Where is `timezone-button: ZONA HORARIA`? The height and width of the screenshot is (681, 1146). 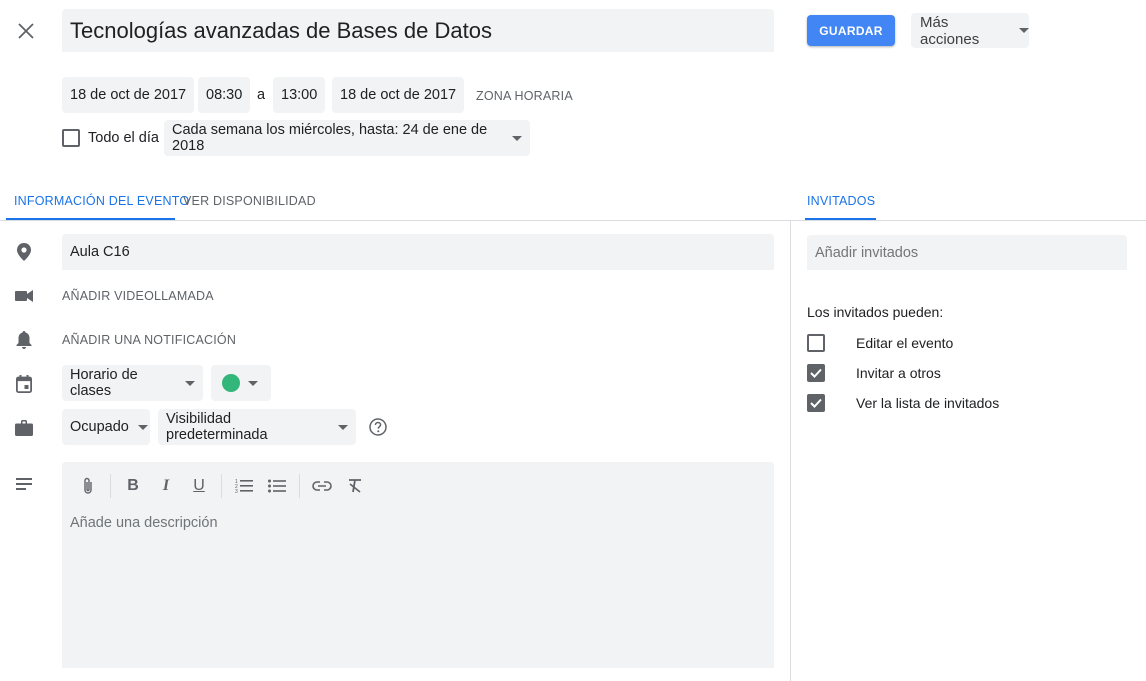
timezone-button: ZONA HORARIA is located at coordinates (524, 96).